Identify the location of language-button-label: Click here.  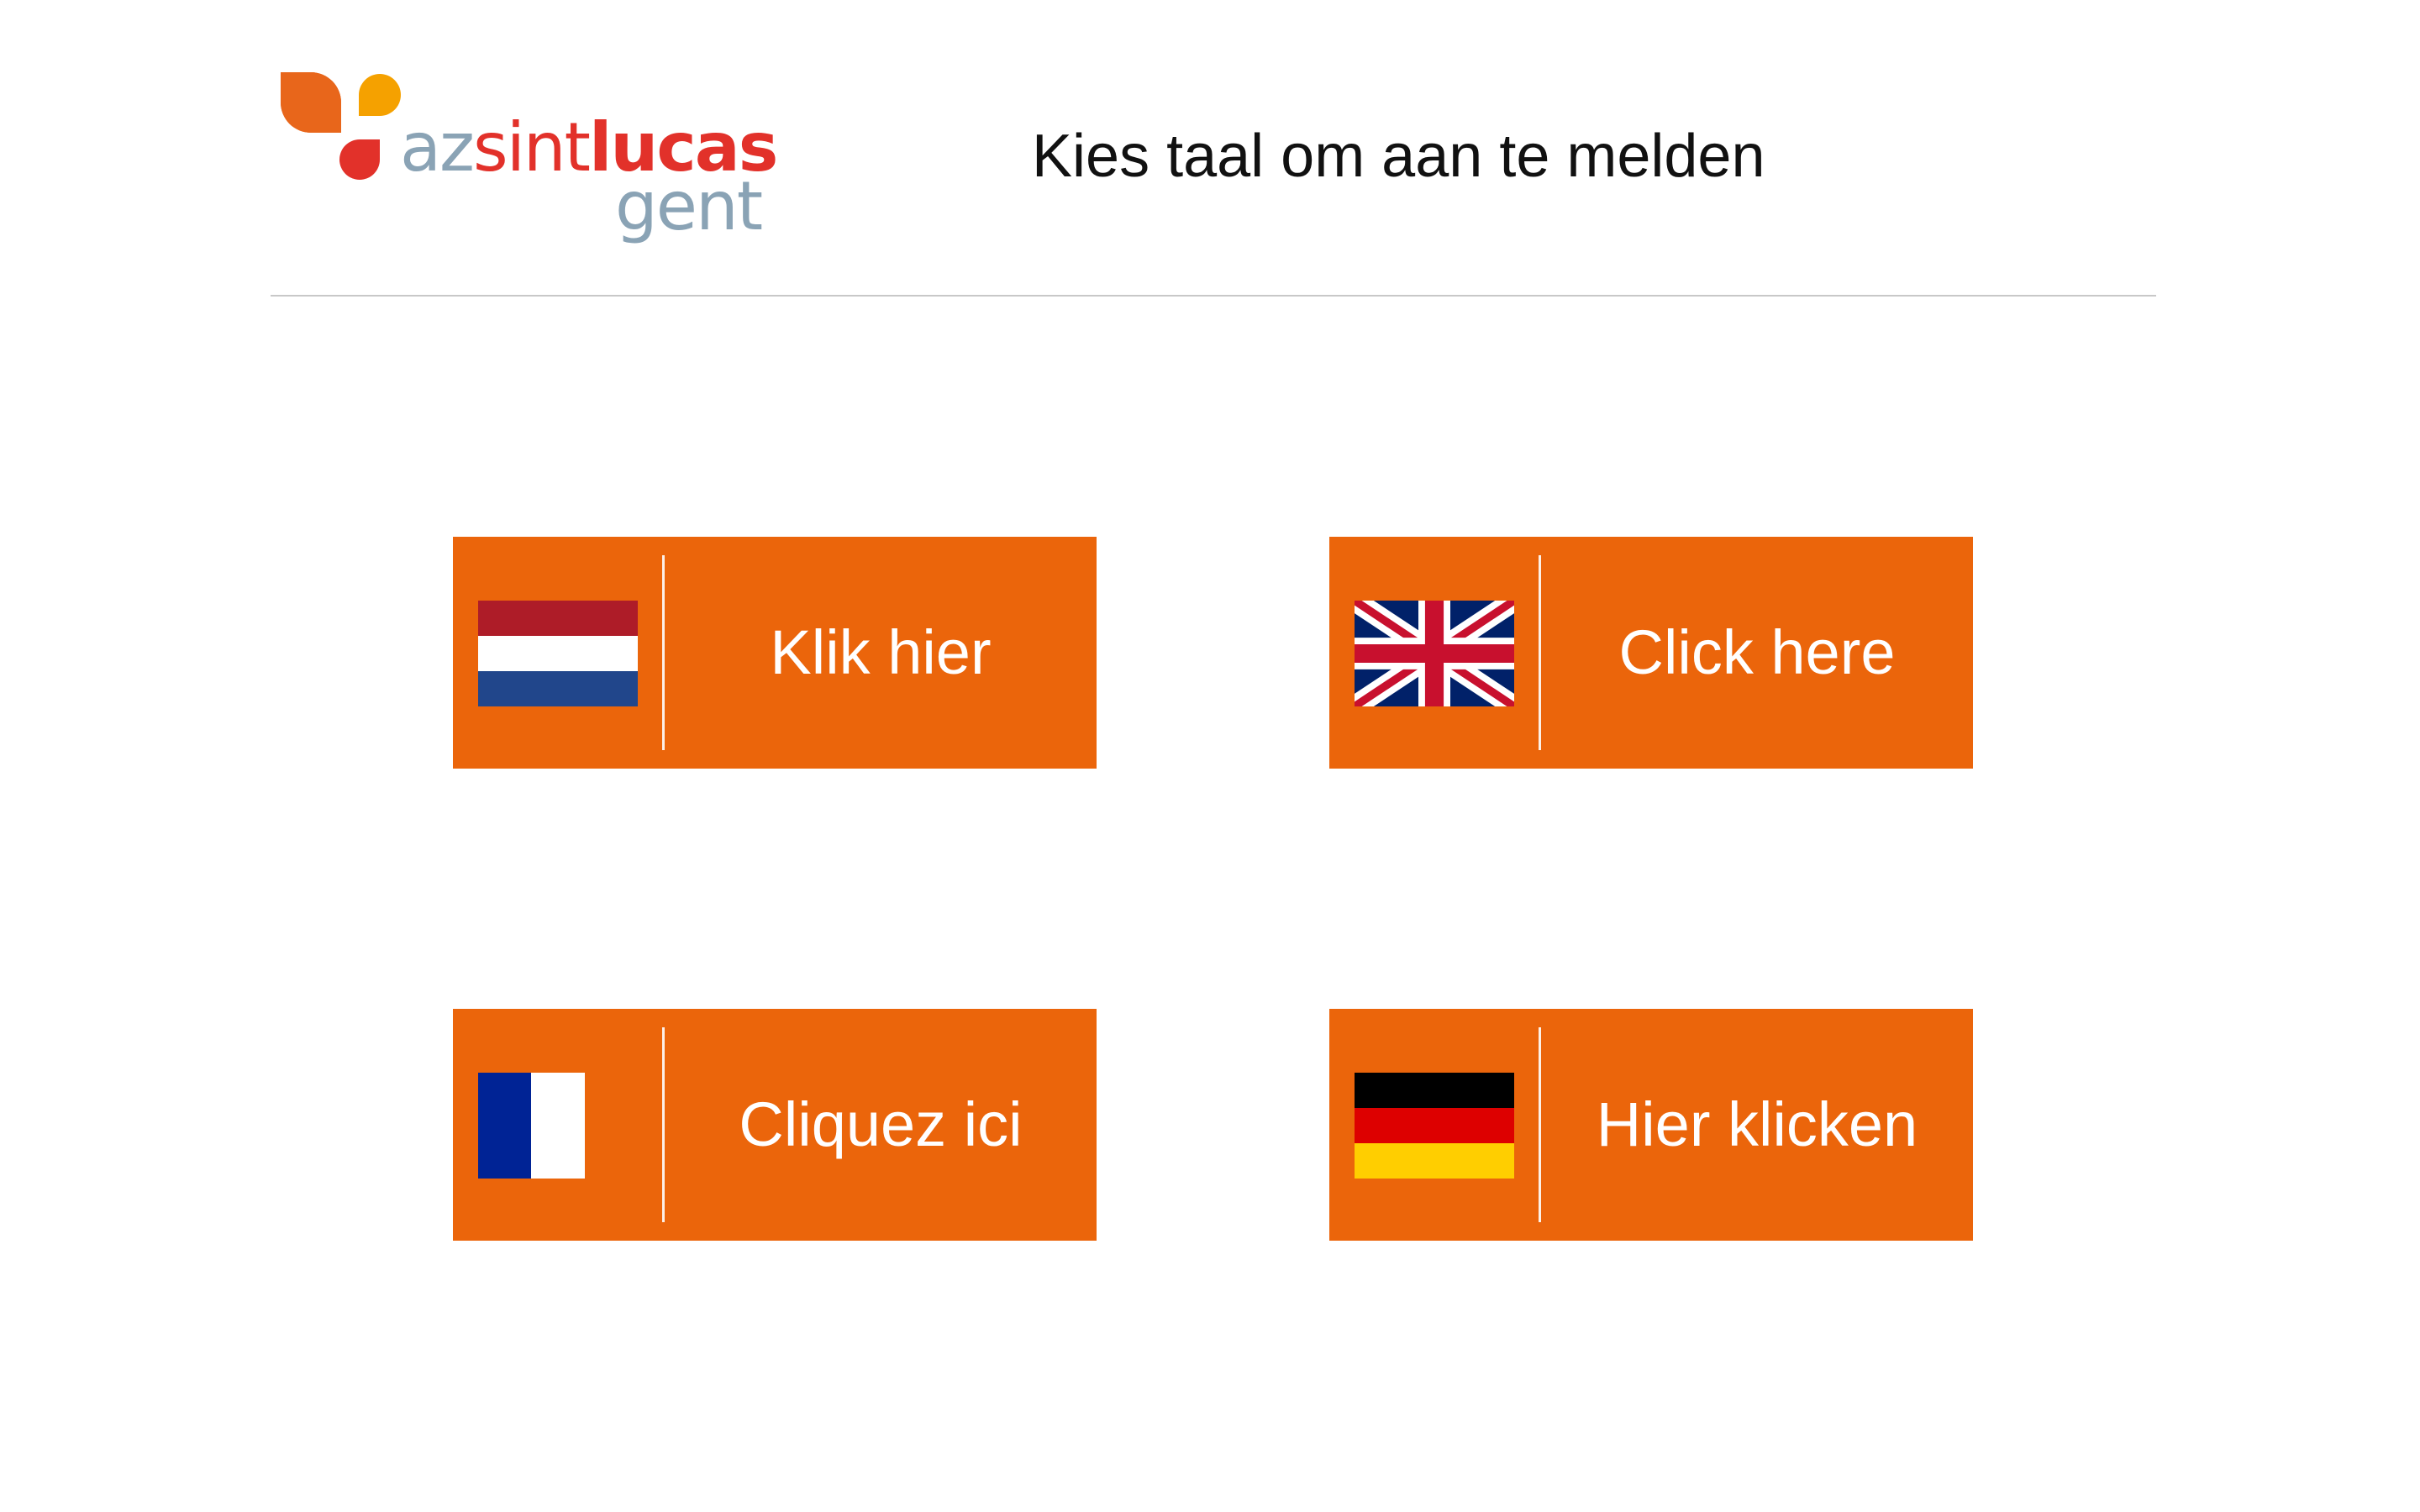
(1757, 652).